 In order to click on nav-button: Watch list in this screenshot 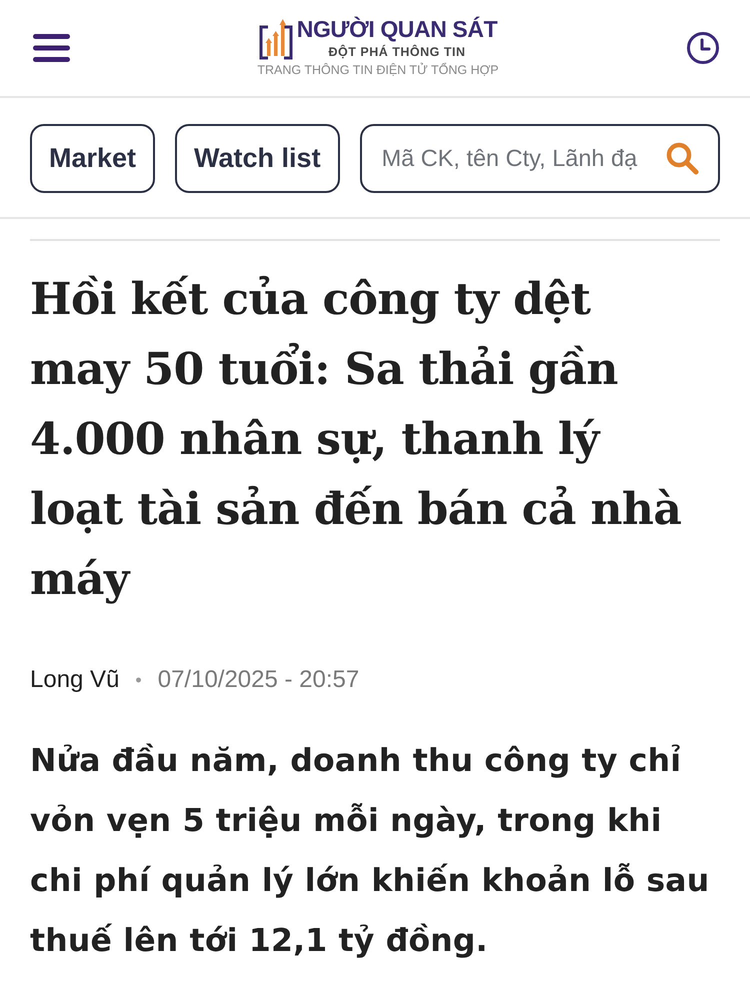, I will do `click(257, 158)`.